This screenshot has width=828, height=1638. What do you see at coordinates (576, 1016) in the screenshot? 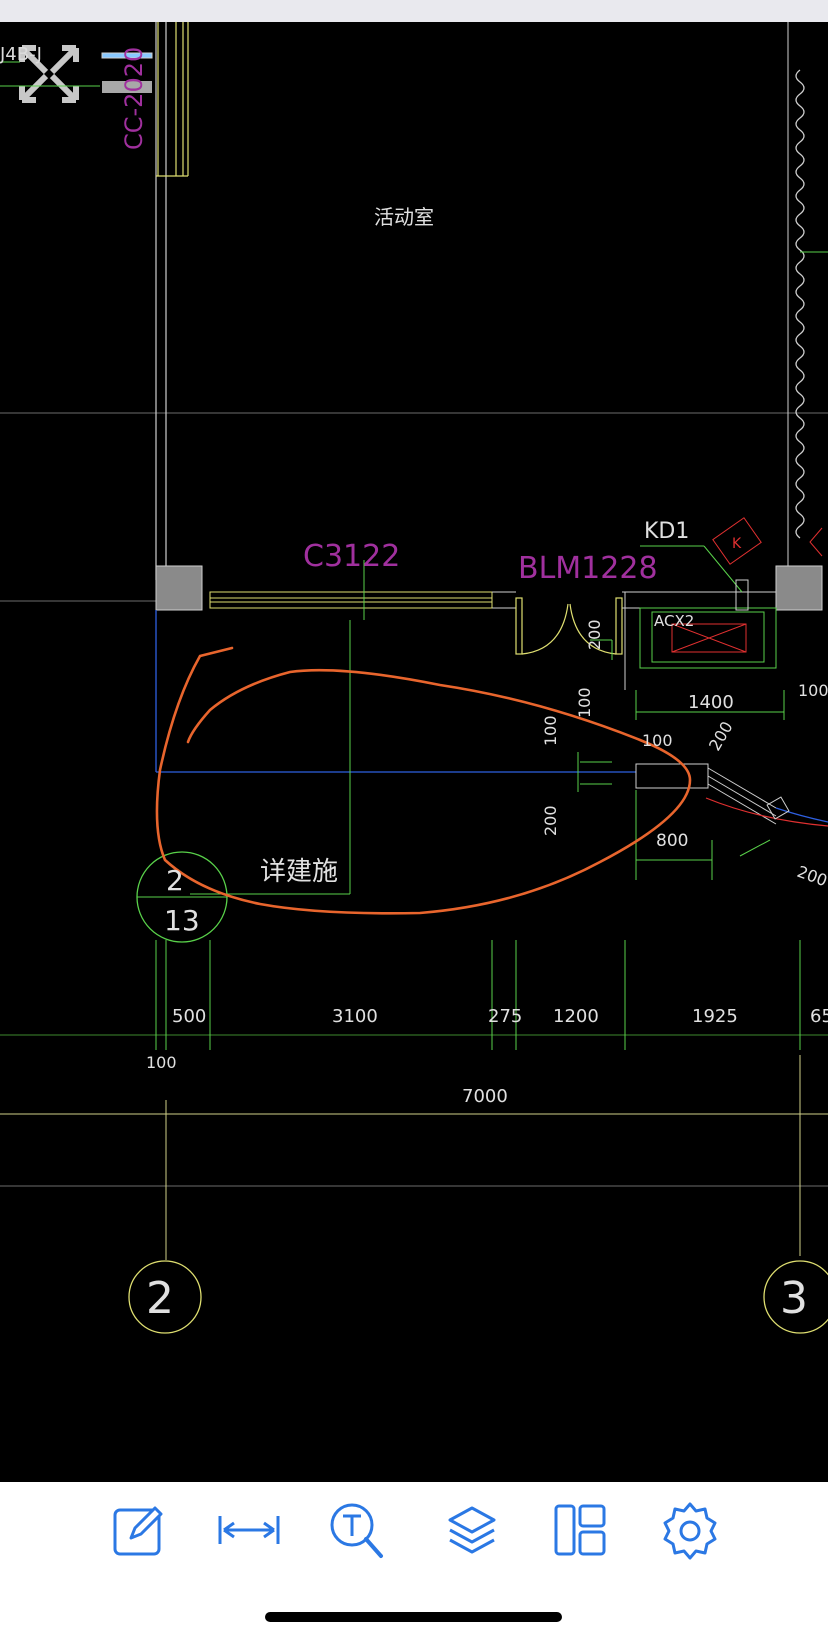
I see `dim-text: 1200` at bounding box center [576, 1016].